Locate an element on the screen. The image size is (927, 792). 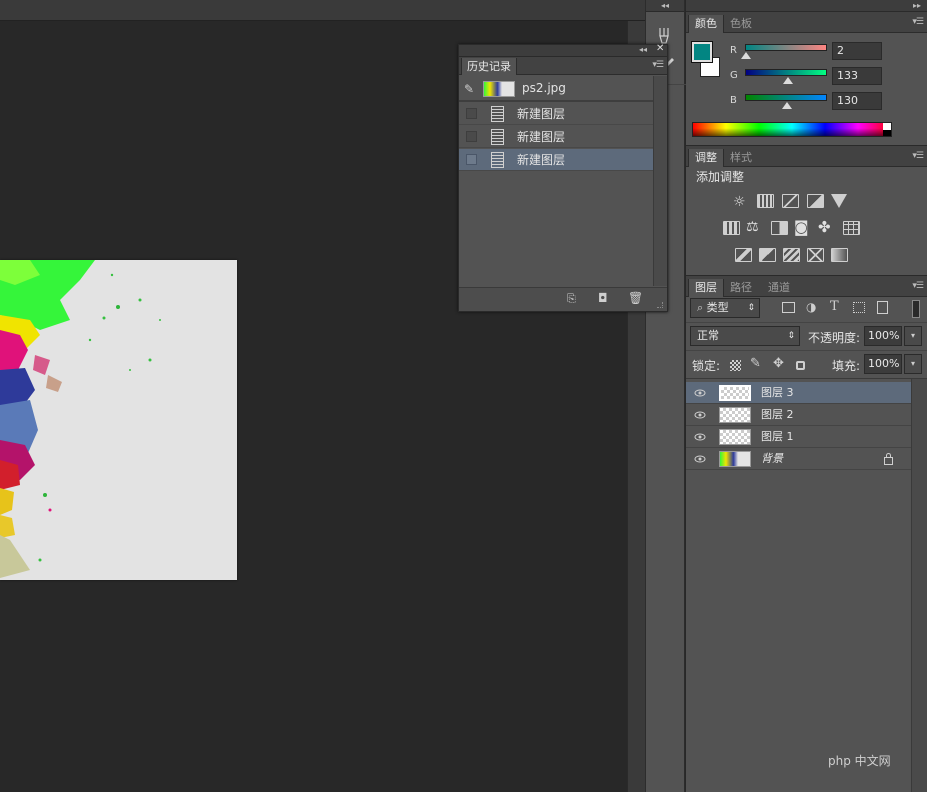
opacity-label: 不透明度: is located at coordinates (834, 338).